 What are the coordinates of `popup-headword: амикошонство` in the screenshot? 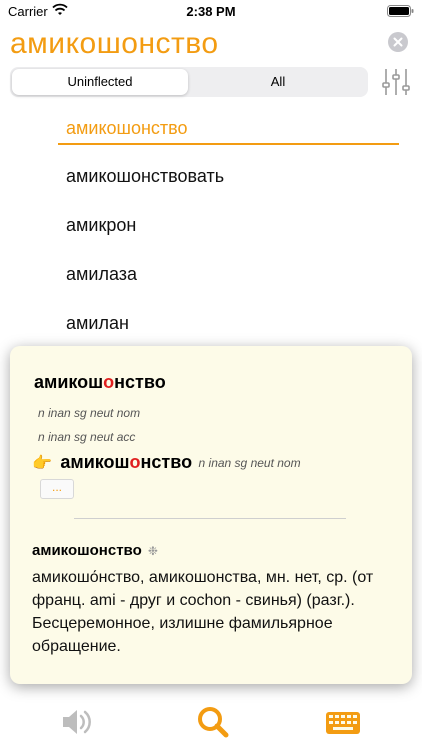 It's located at (100, 382).